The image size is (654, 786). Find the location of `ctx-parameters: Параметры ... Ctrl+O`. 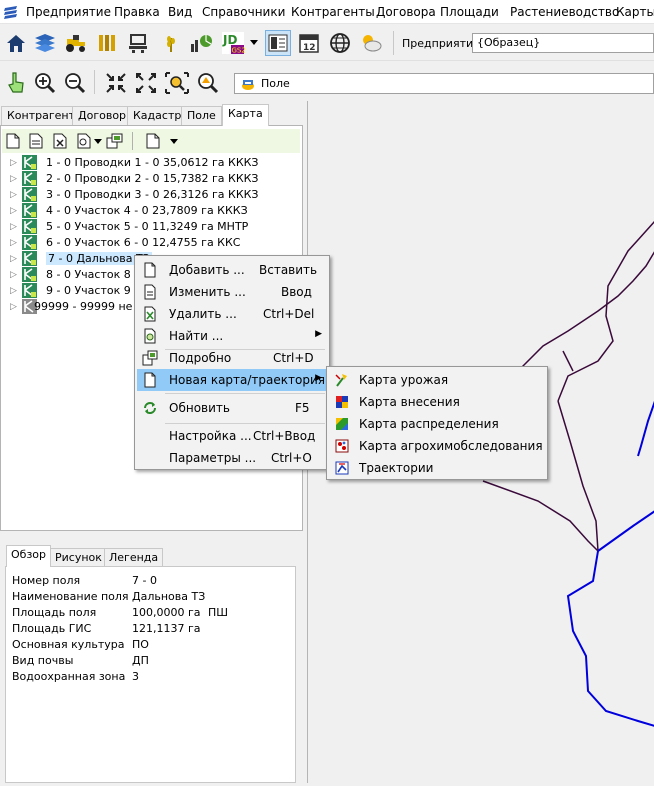

ctx-parameters: Параметры ... Ctrl+O is located at coordinates (232, 458).